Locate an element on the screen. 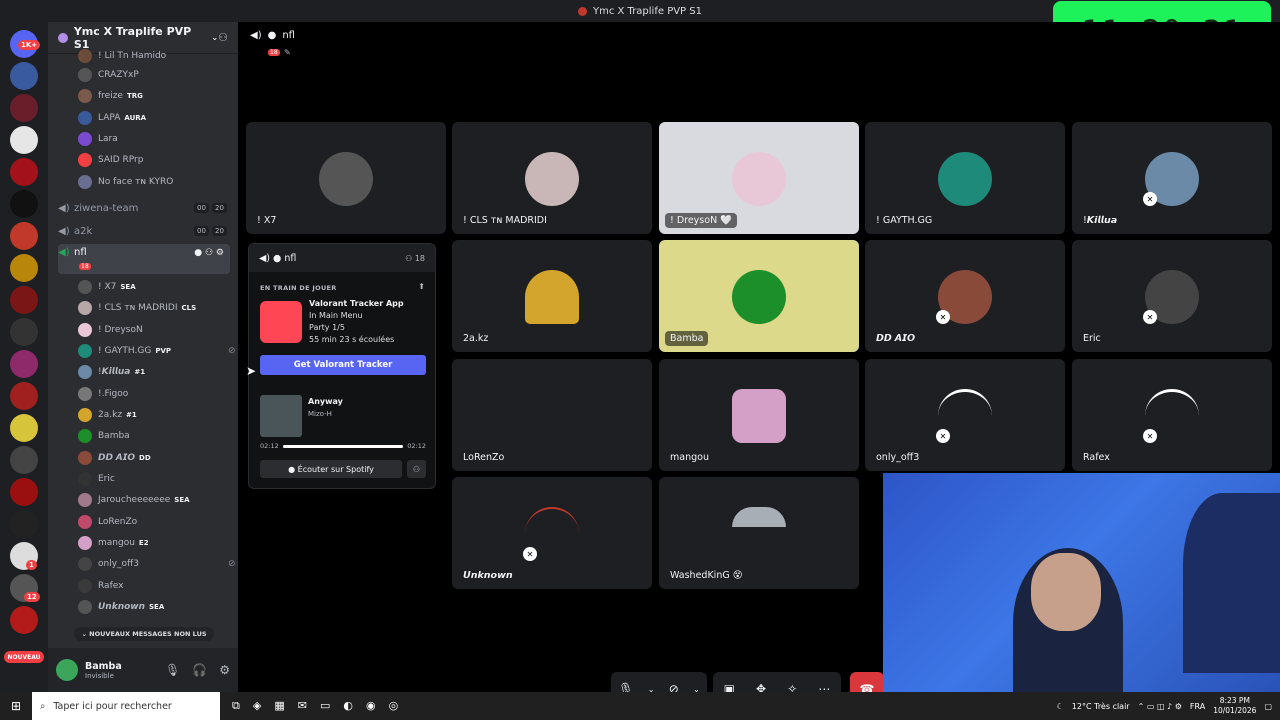 This screenshot has height=720, width=1280. store-icon: ▦ is located at coordinates (279, 706).